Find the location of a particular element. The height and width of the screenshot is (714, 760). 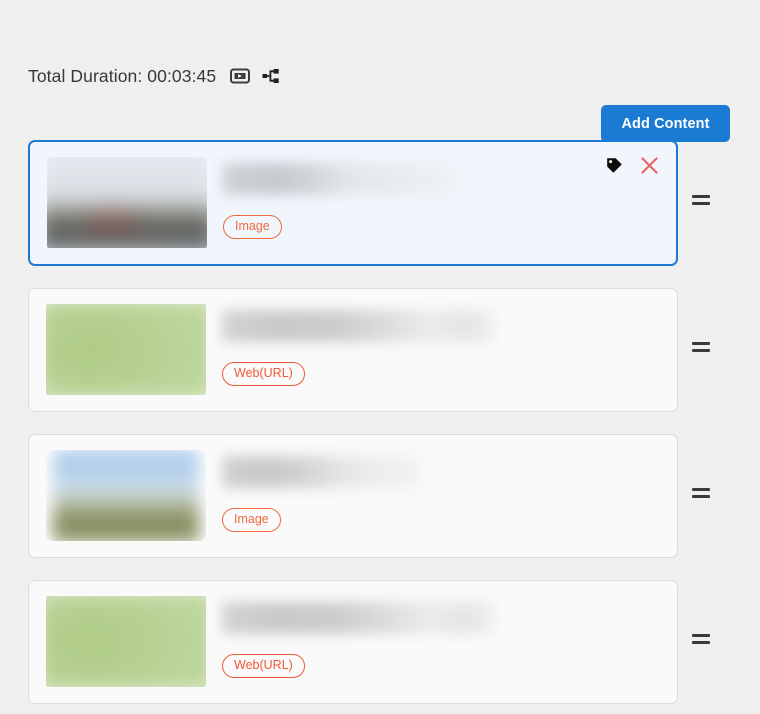

header-icon-group is located at coordinates (255, 76).